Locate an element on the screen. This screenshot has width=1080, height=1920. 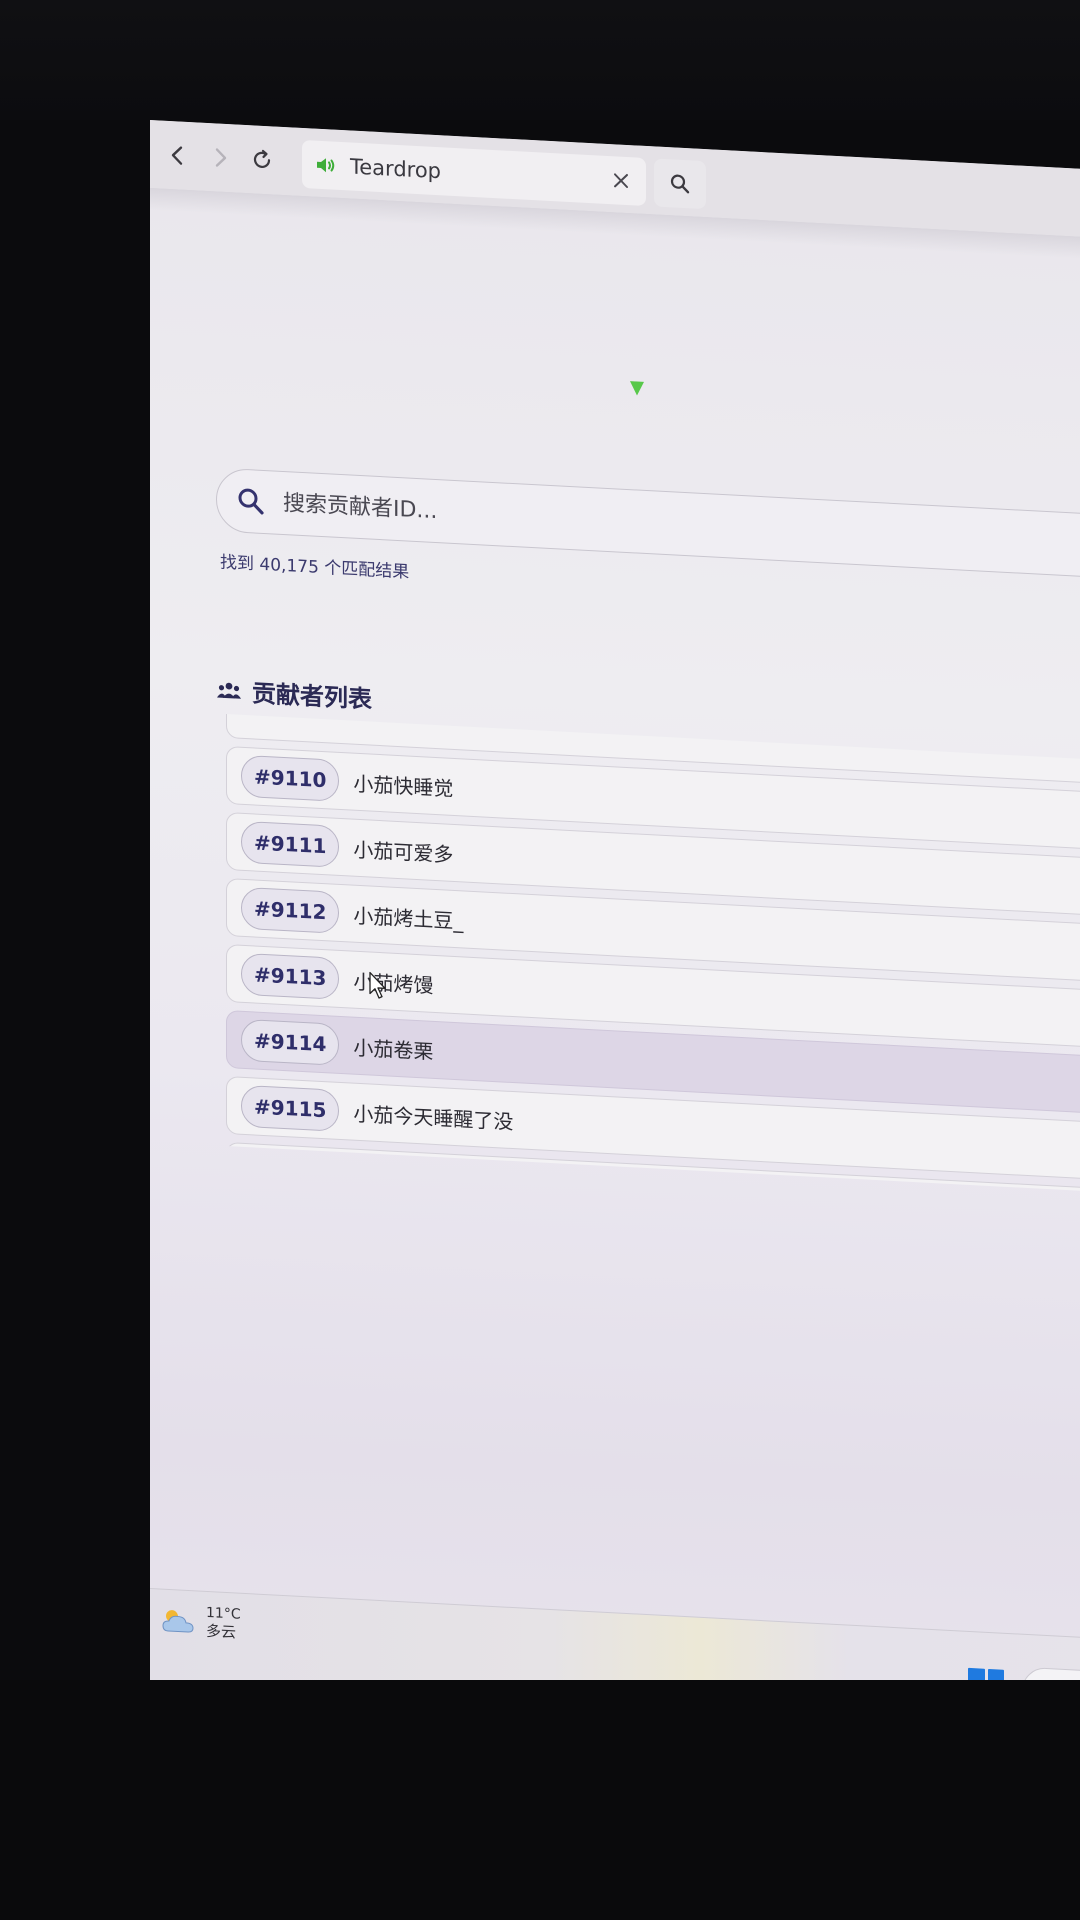
contributor-id-badge: #9114 is located at coordinates (290, 1042).